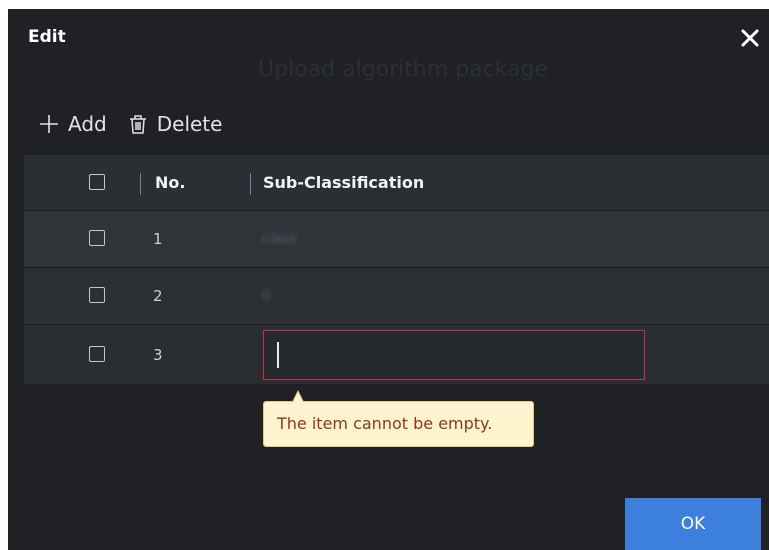  What do you see at coordinates (396, 296) in the screenshot?
I see `table-row: 2 0` at bounding box center [396, 296].